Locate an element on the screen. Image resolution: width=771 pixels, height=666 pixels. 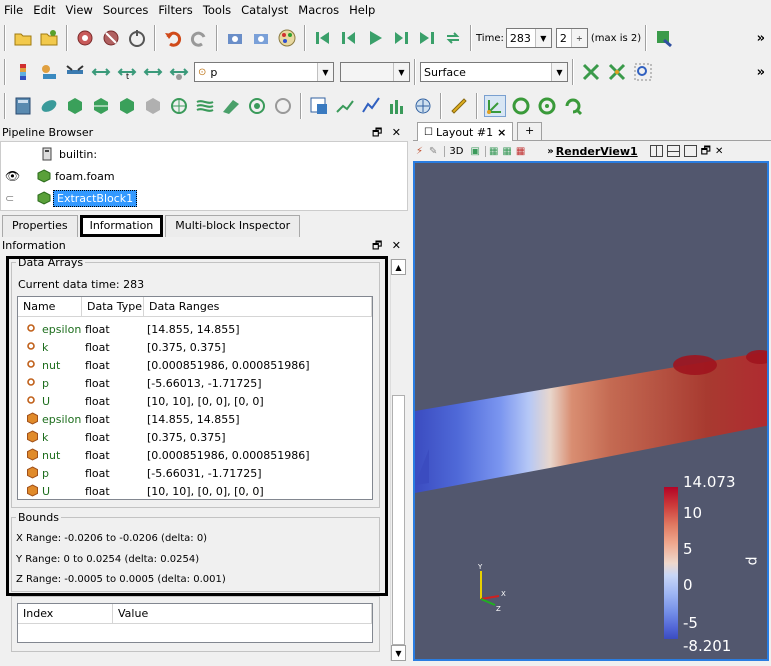
menu-help: Help is located at coordinates (362, 10).